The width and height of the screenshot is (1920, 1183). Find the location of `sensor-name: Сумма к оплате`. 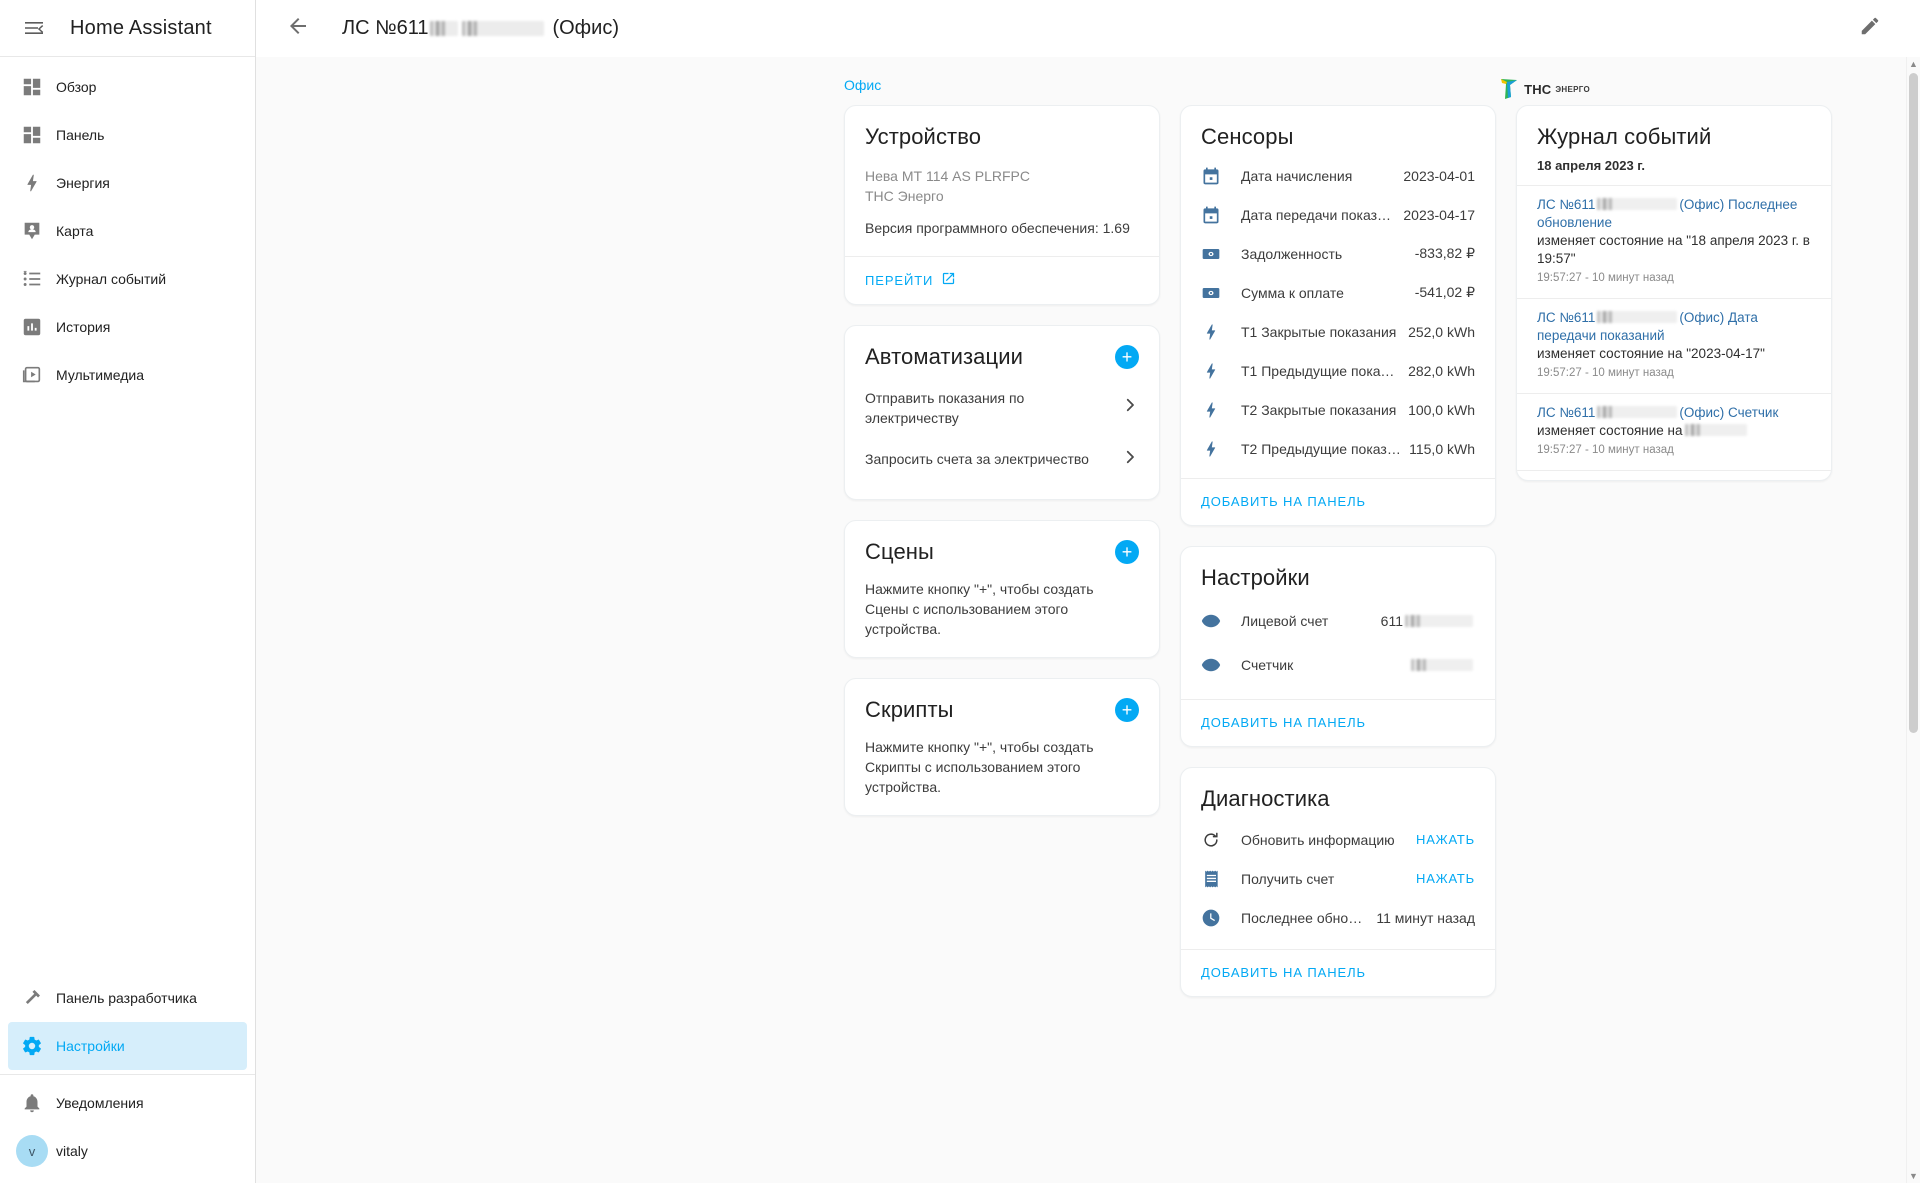

sensor-name: Сумма к оплате is located at coordinates (1292, 292).